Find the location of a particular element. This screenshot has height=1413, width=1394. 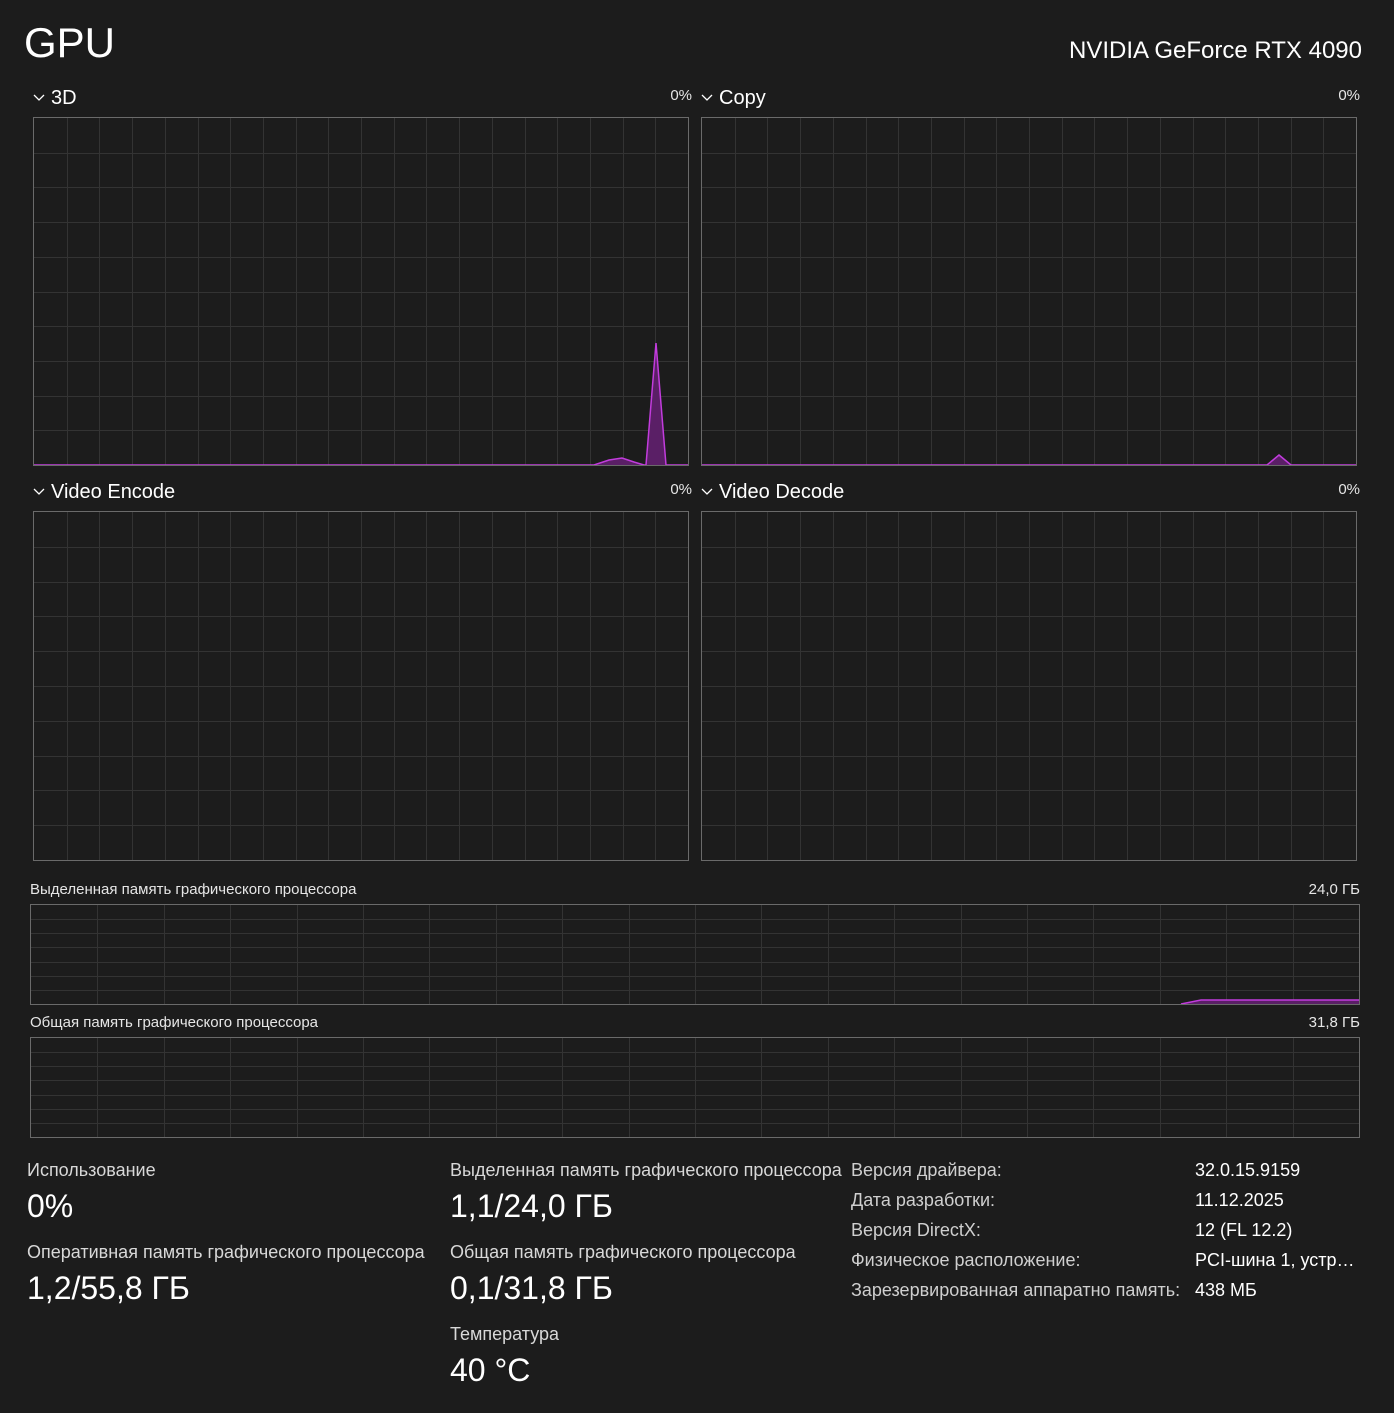

engine-selector-video-encode: Video Encode is located at coordinates (104, 492).